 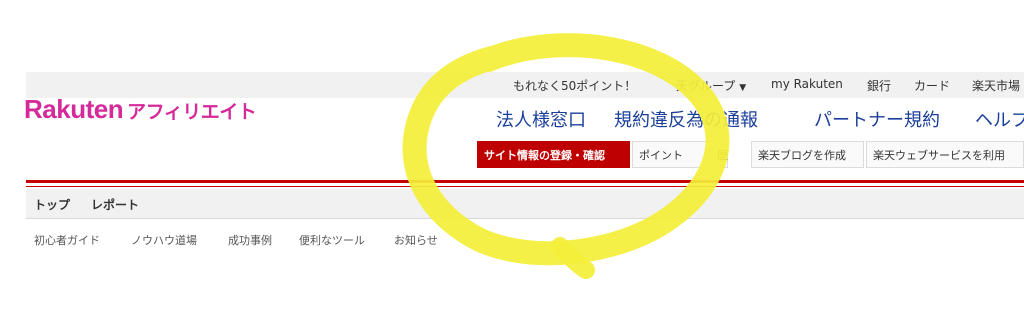 I want to click on news-link: お知らせ, so click(x=416, y=240).